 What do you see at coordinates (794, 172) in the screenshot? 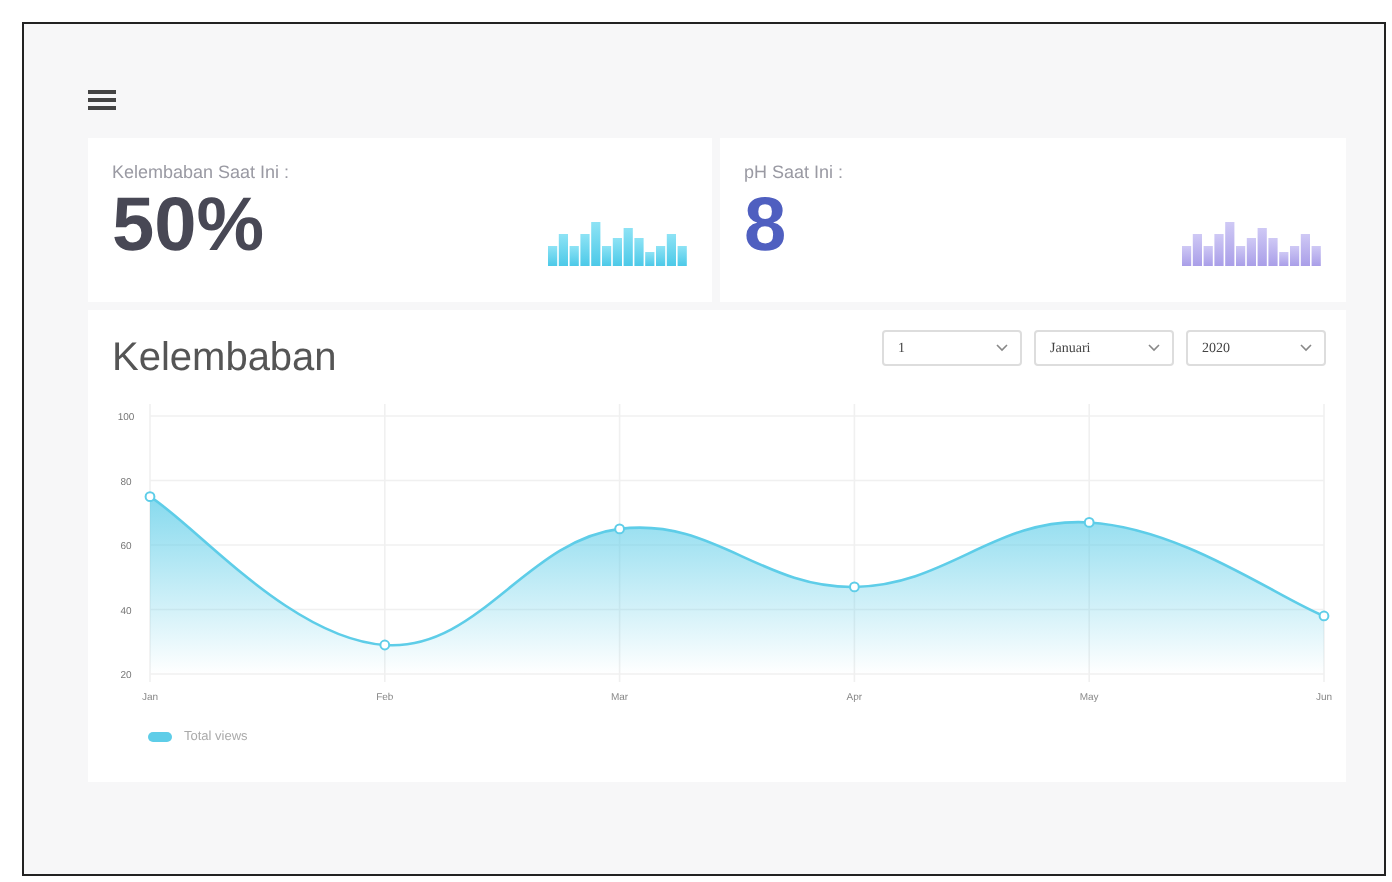
I see `stat-label: pH Saat Ini :` at bounding box center [794, 172].